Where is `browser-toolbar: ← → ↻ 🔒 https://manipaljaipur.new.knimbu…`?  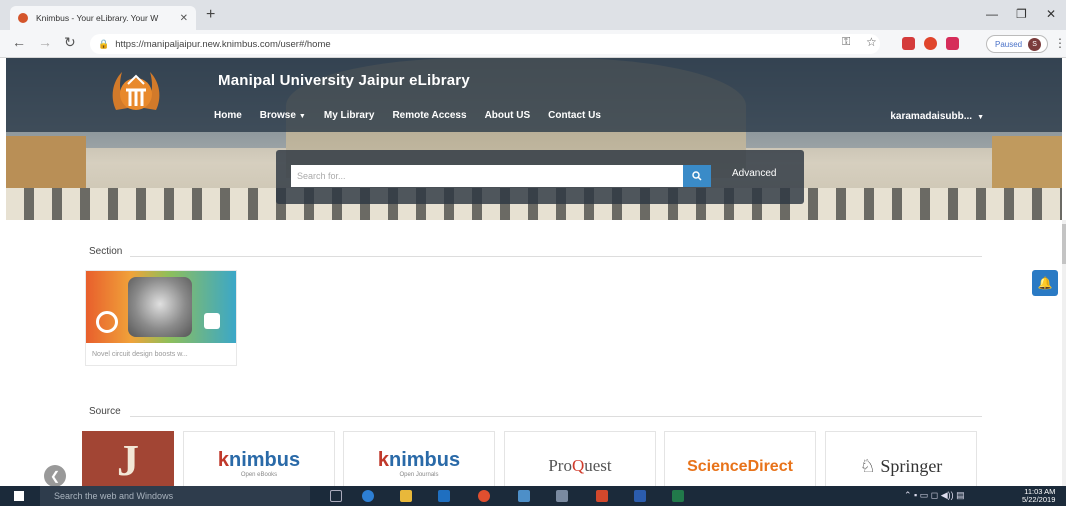 browser-toolbar: ← → ↻ 🔒 https://manipaljaipur.new.knimbu… is located at coordinates (533, 44).